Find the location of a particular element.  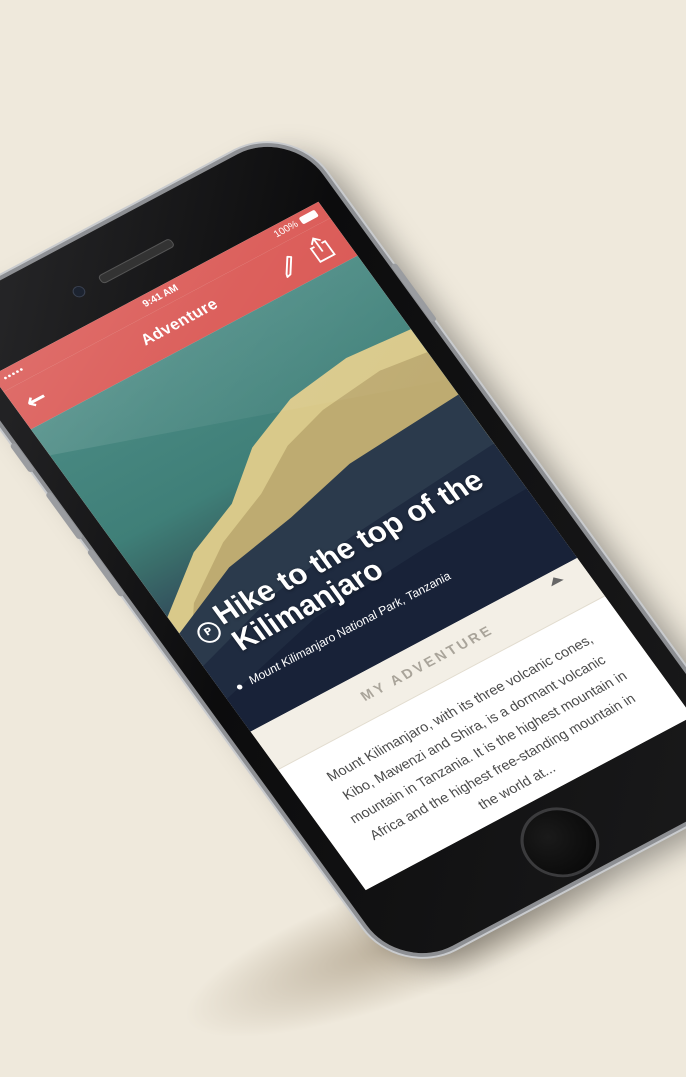

mute-switch is located at coordinates (22, 458).